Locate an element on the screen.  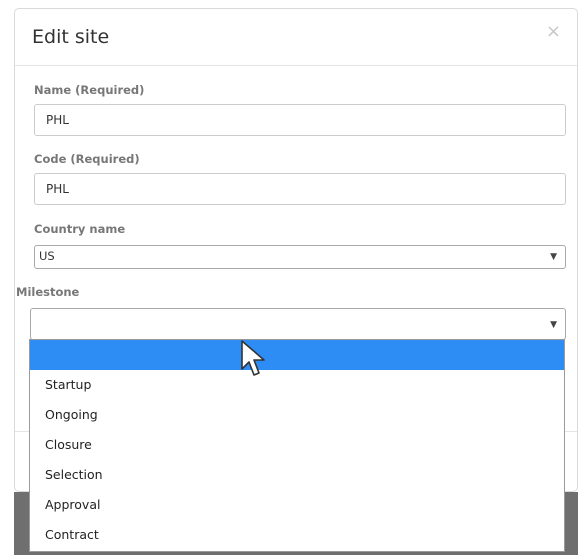
dropdown-option-contract: Contract is located at coordinates (297, 535).